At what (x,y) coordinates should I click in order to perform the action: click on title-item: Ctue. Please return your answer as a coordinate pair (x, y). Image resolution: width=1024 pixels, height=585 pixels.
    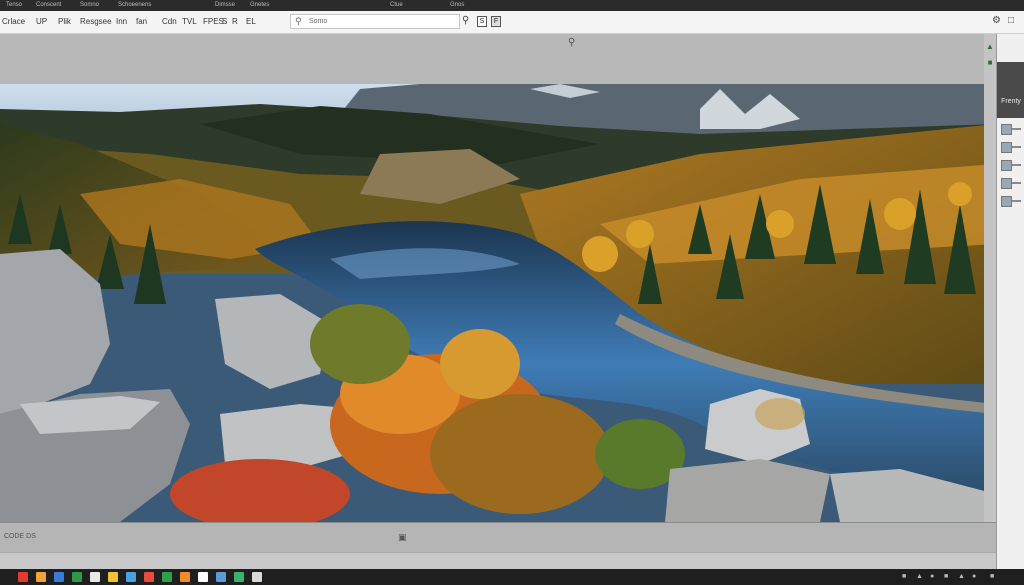
    Looking at the image, I should click on (396, 5).